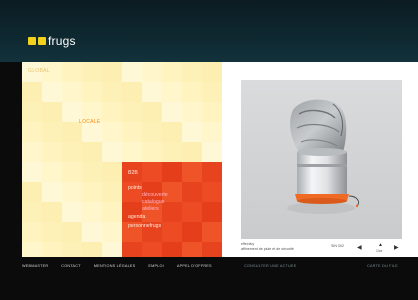 Image resolution: width=418 pixels, height=300 pixels. I want to click on arrow-up-icon: ▲, so click(380, 245).